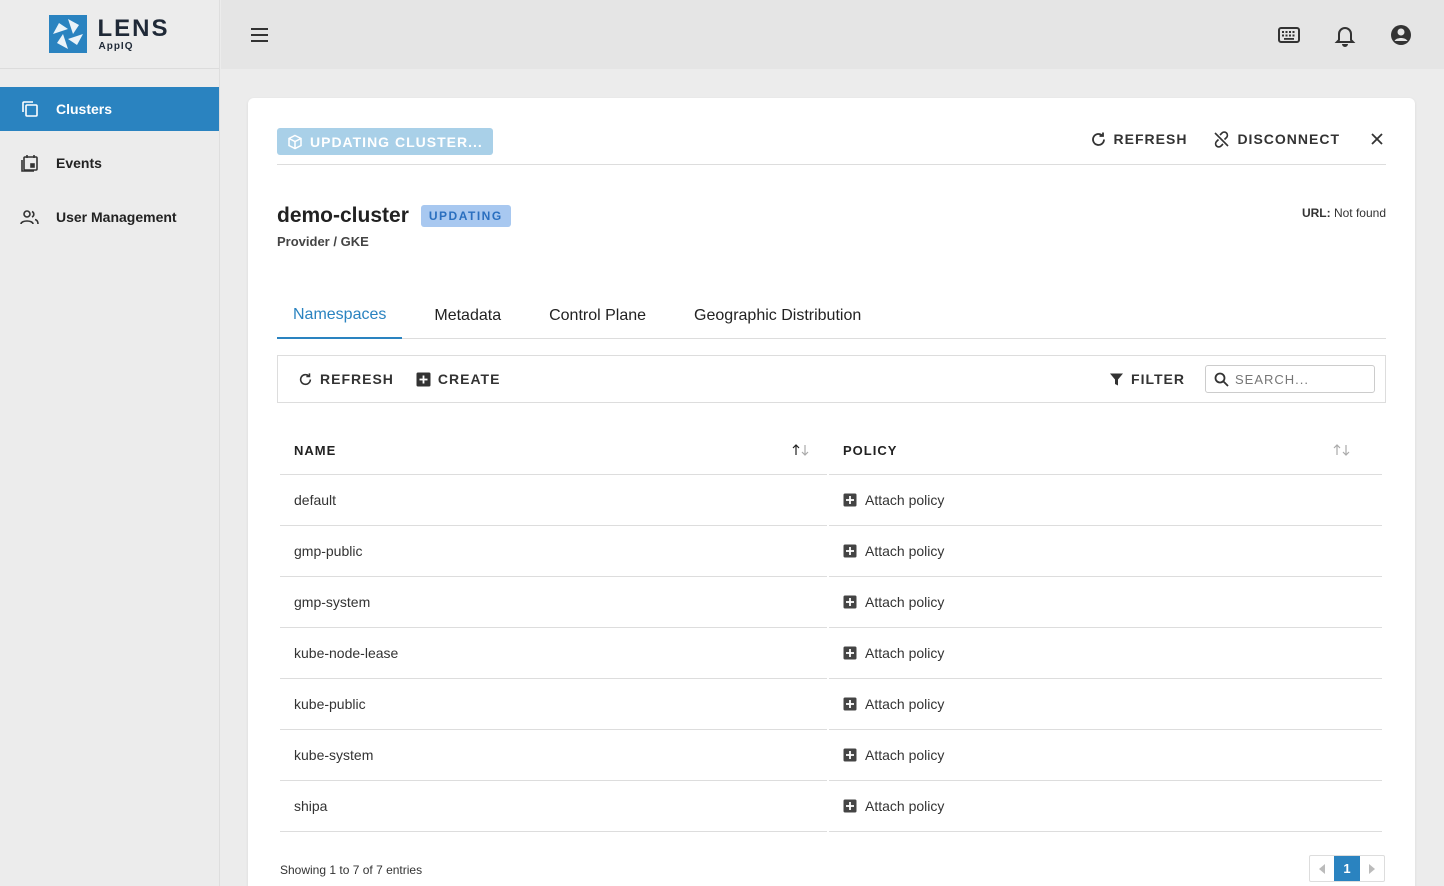 The width and height of the screenshot is (1444, 886). I want to click on logo-subtitle: AppIQ, so click(116, 46).